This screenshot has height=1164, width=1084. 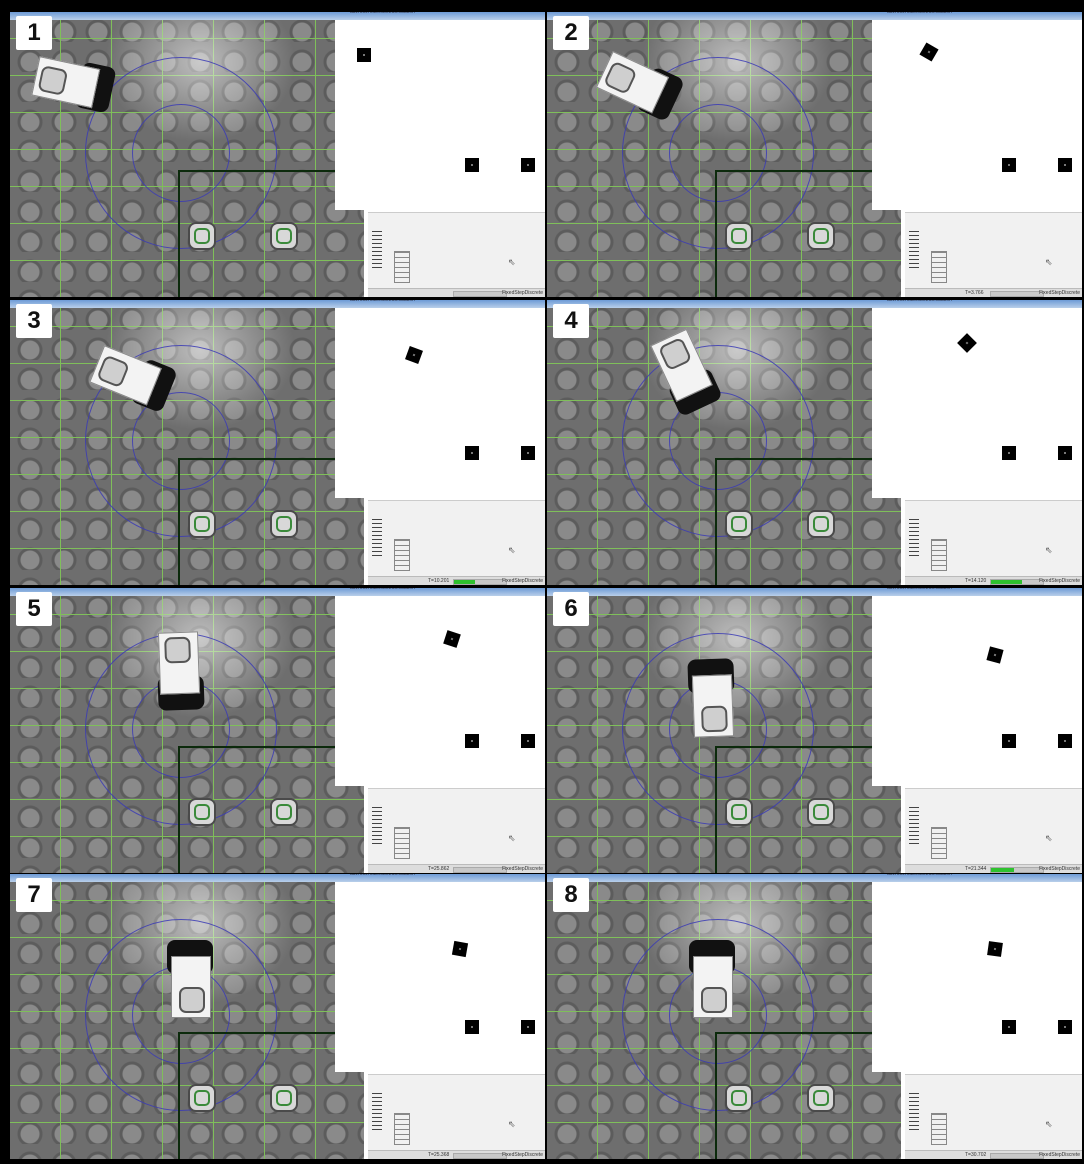 What do you see at coordinates (571, 321) in the screenshot?
I see `frame-number: 4` at bounding box center [571, 321].